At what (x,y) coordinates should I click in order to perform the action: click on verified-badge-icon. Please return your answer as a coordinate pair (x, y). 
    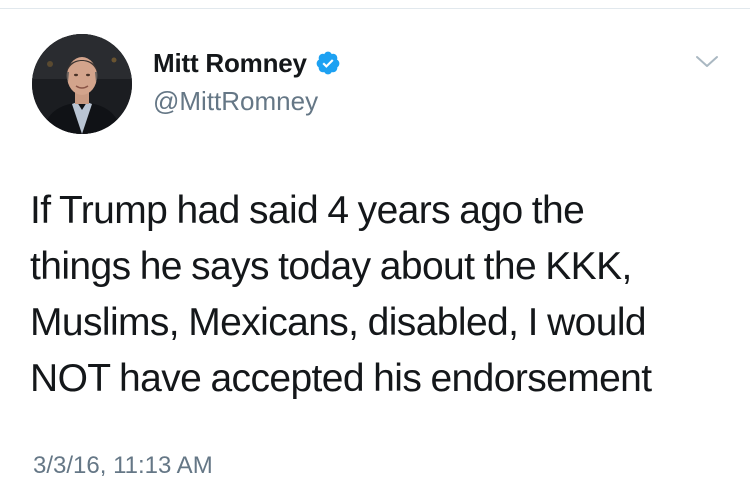
    Looking at the image, I should click on (328, 63).